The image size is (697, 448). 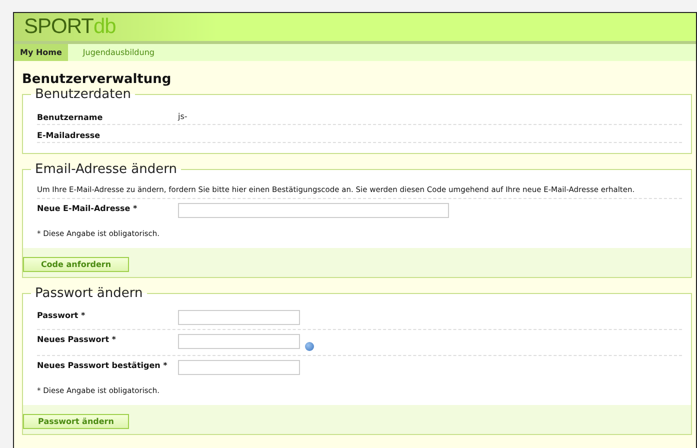 What do you see at coordinates (76, 264) in the screenshot?
I see `submit-button: Code anfordern` at bounding box center [76, 264].